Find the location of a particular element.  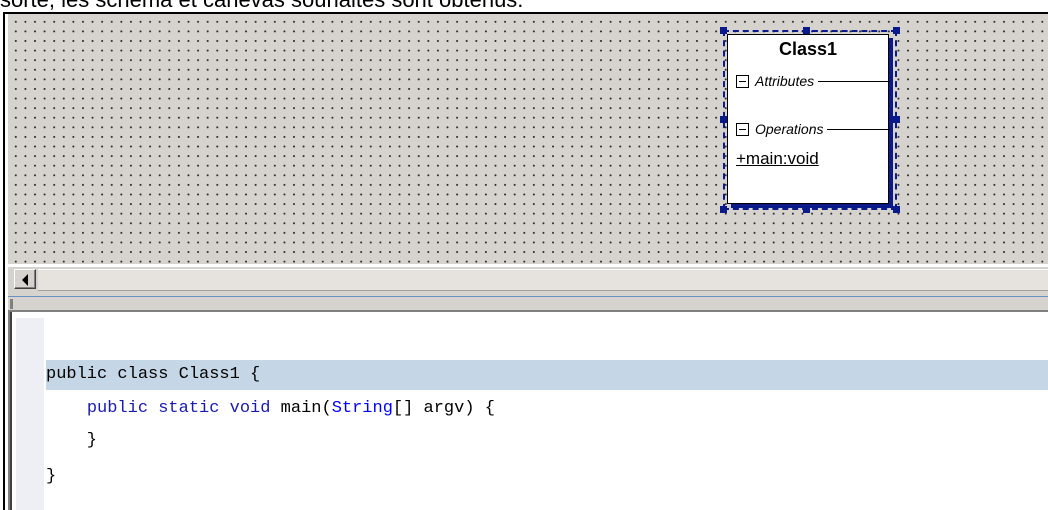

attributes-section: Attributes is located at coordinates (813, 81).